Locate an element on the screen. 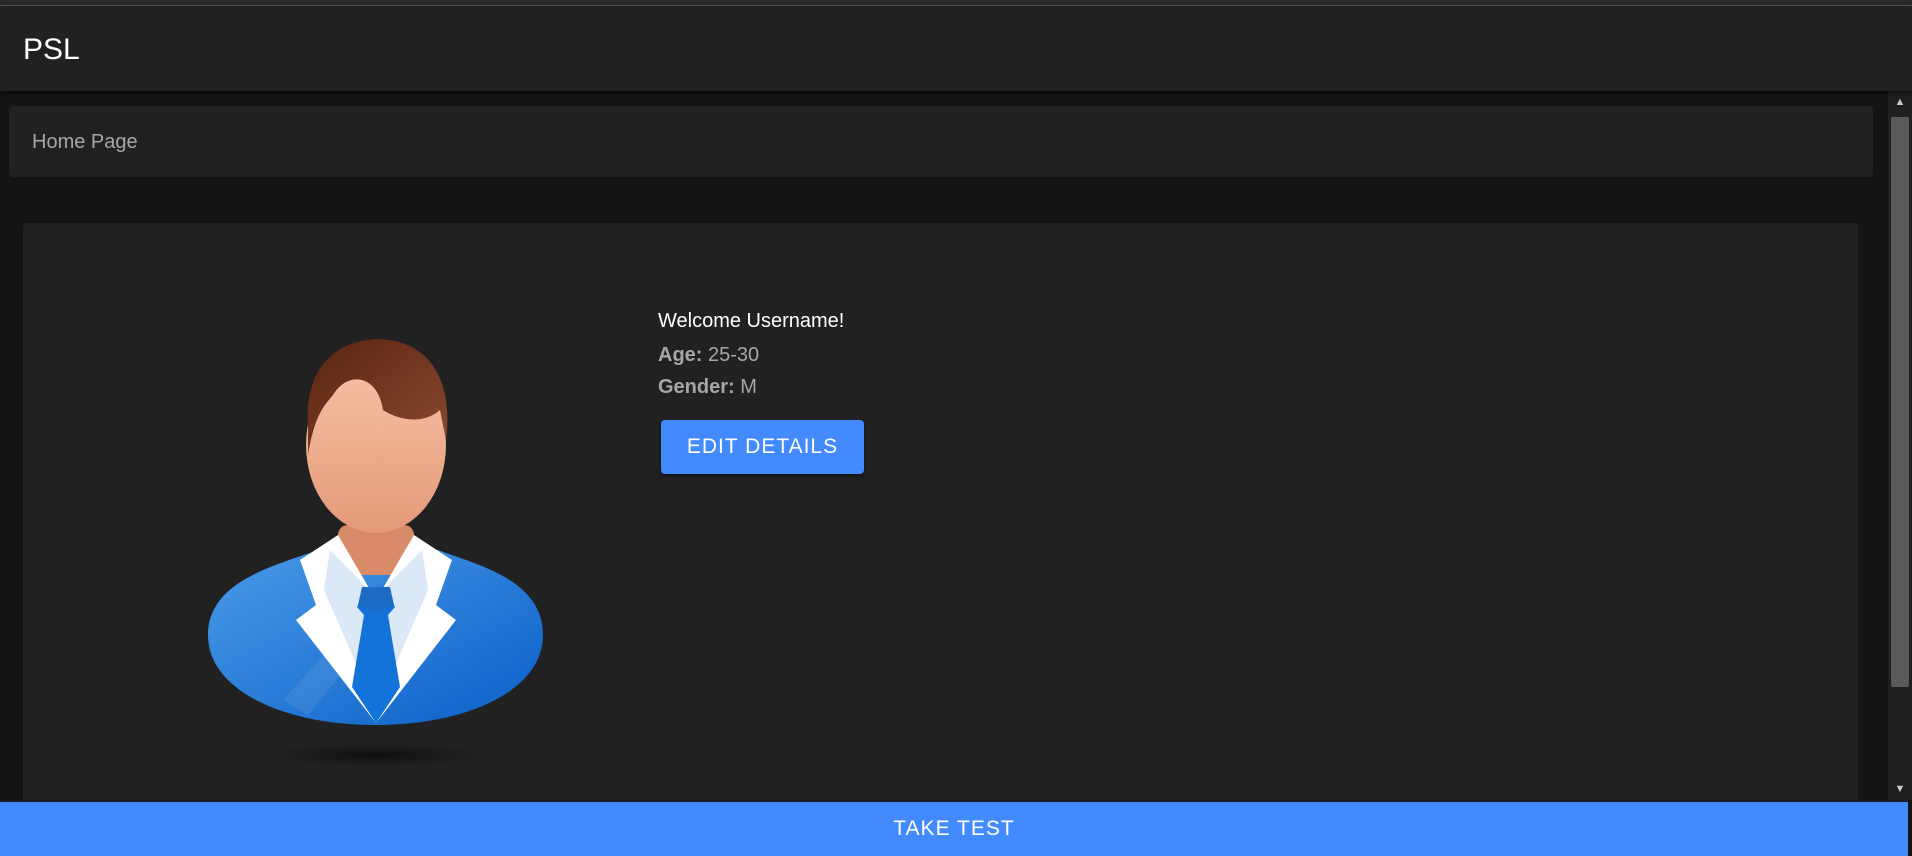  take-test-button: TAKE TEST is located at coordinates (954, 828).